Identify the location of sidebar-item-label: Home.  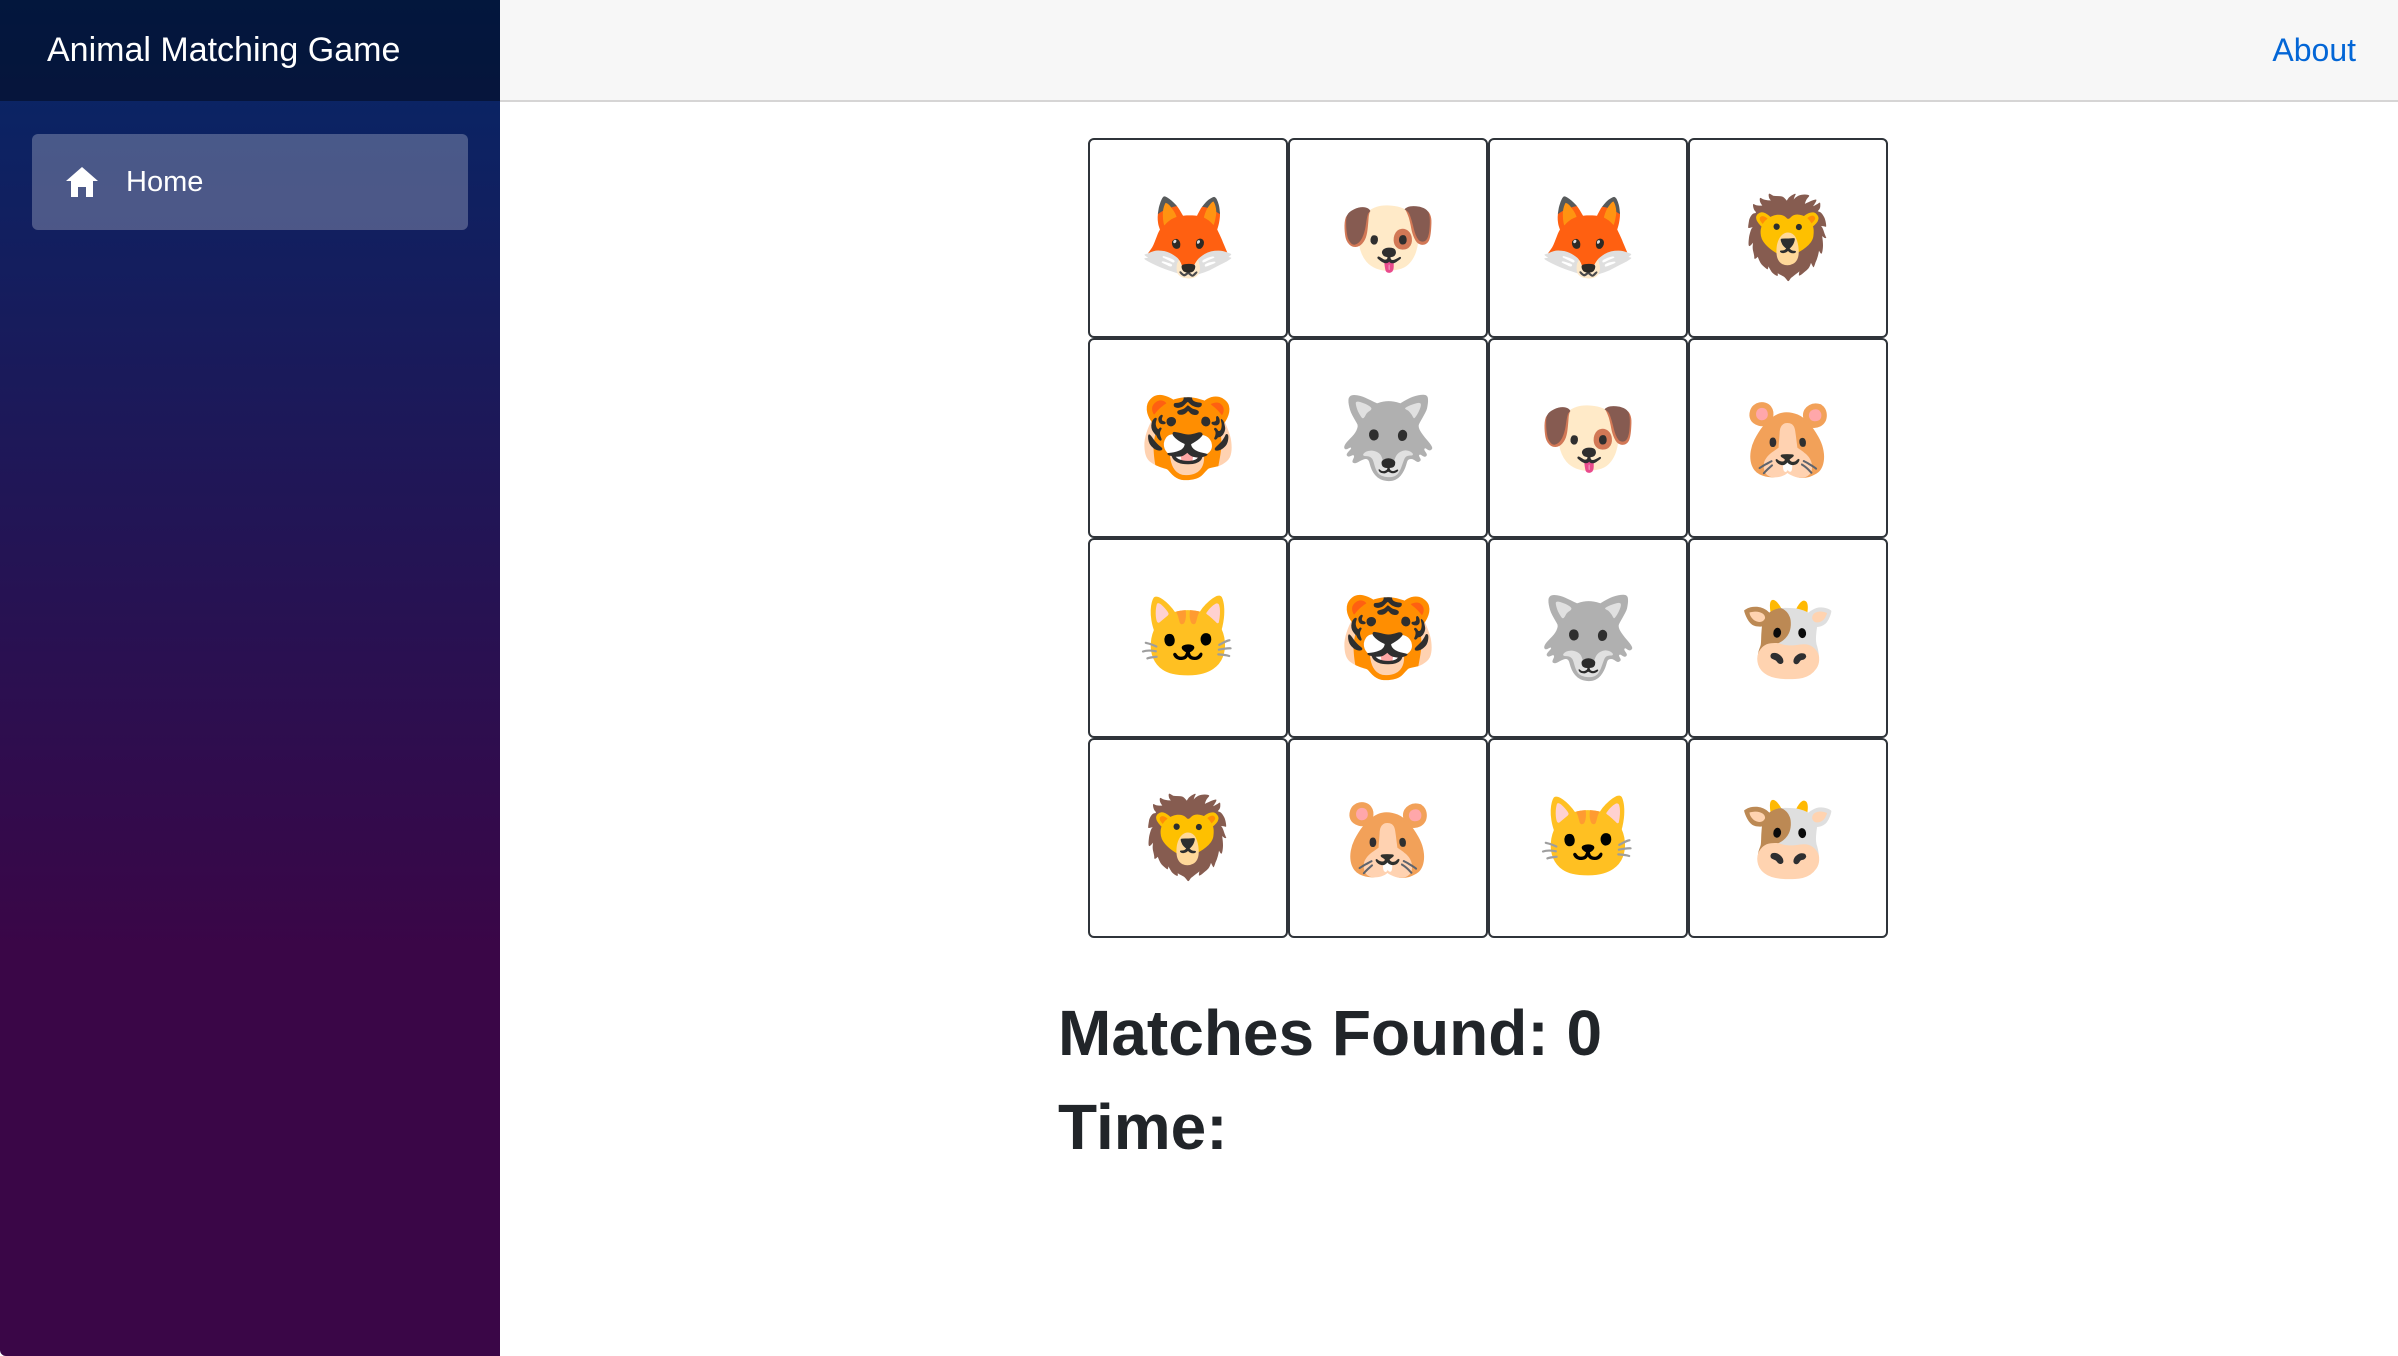
(165, 181).